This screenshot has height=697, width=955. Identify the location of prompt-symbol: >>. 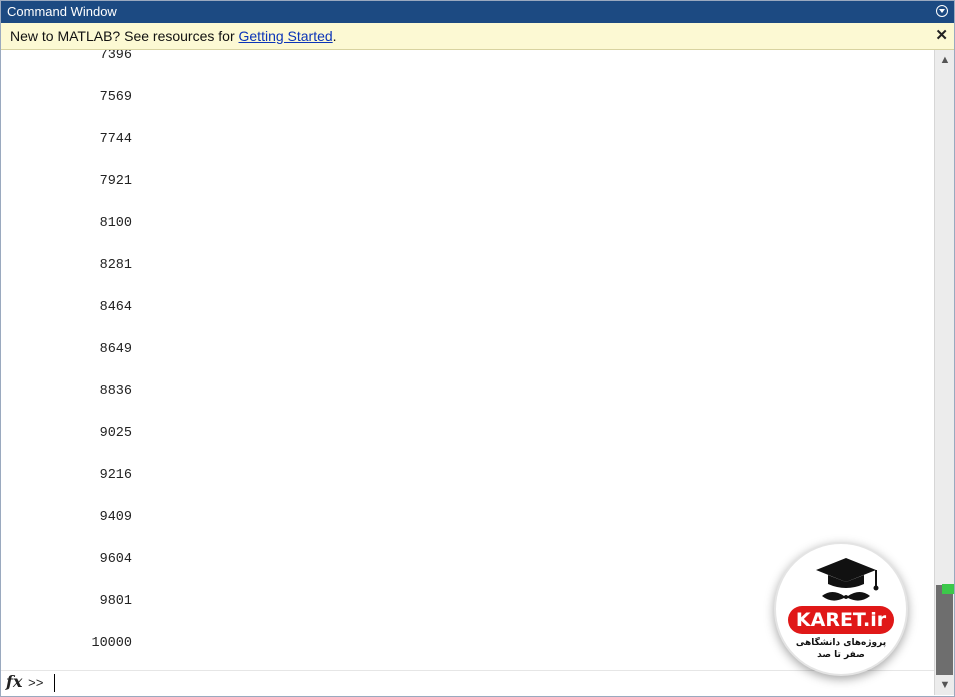
(36, 683).